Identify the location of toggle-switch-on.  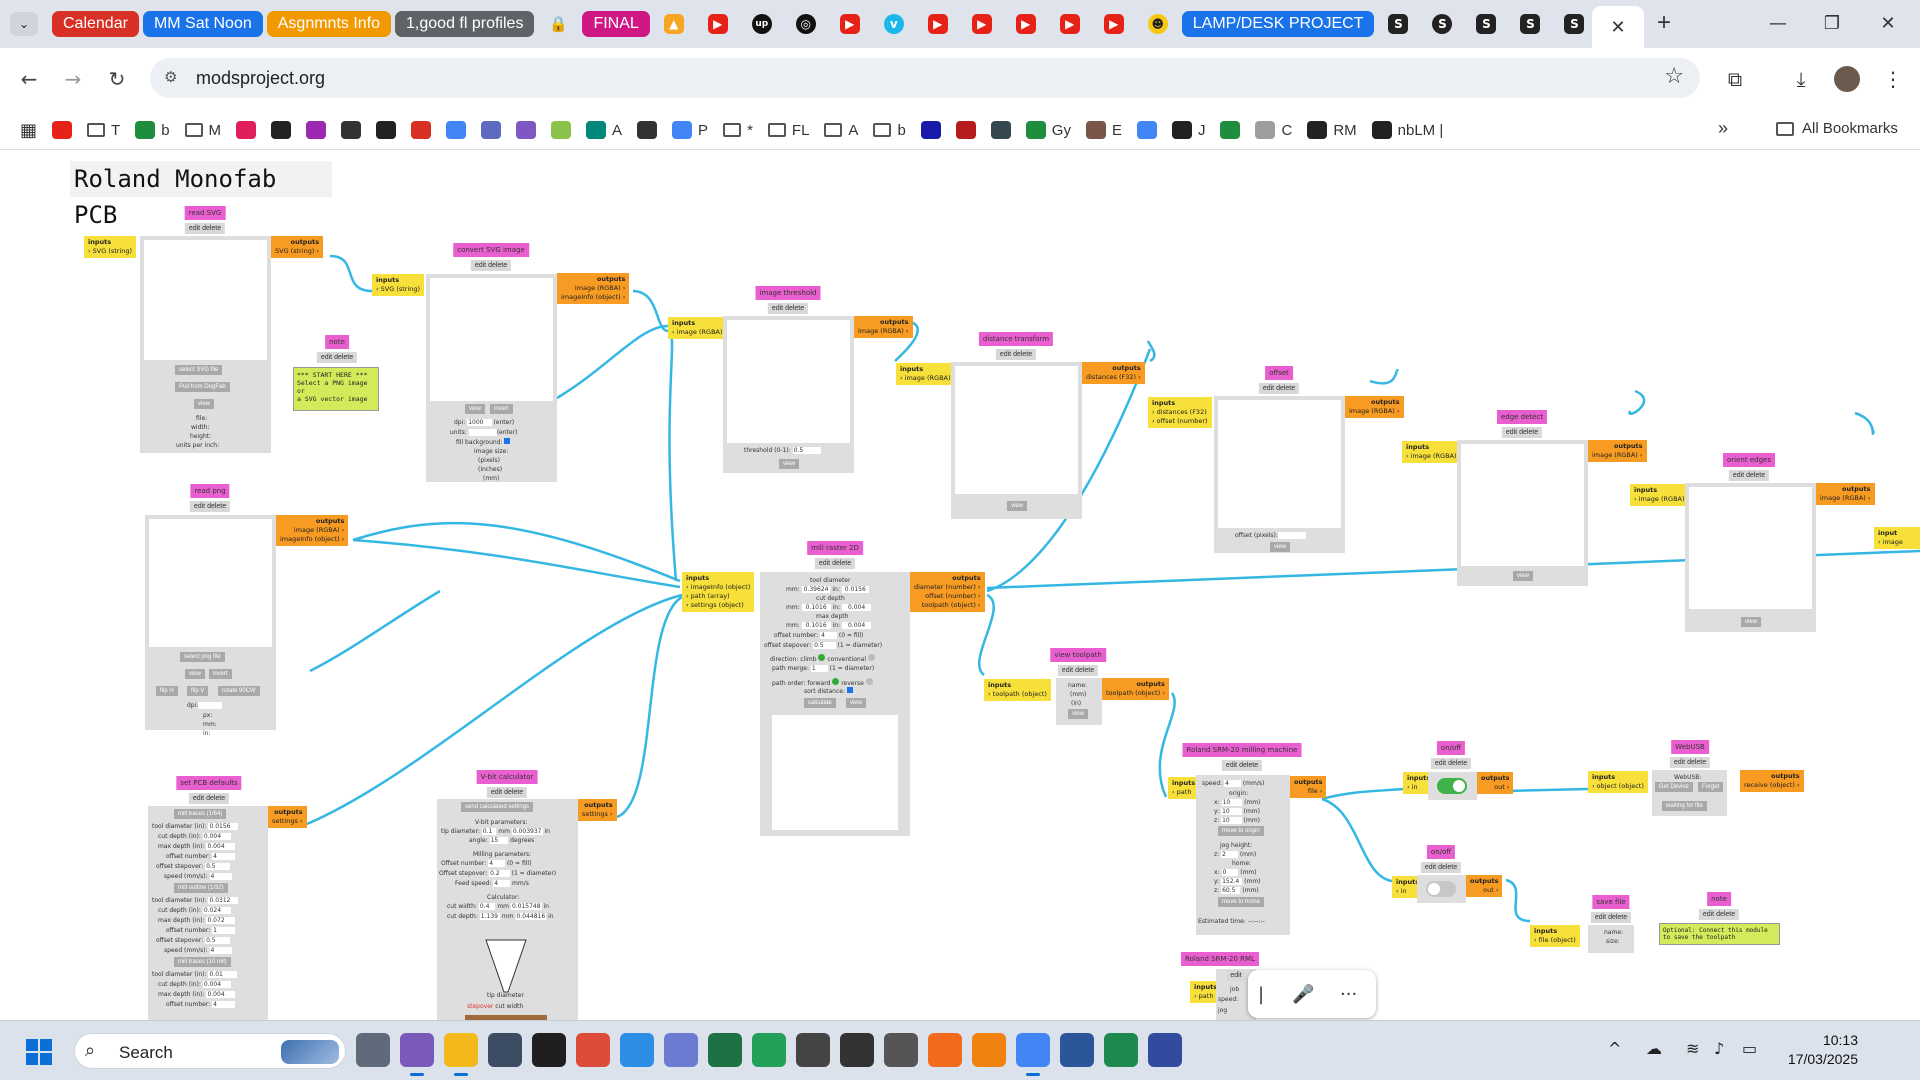
(1452, 786).